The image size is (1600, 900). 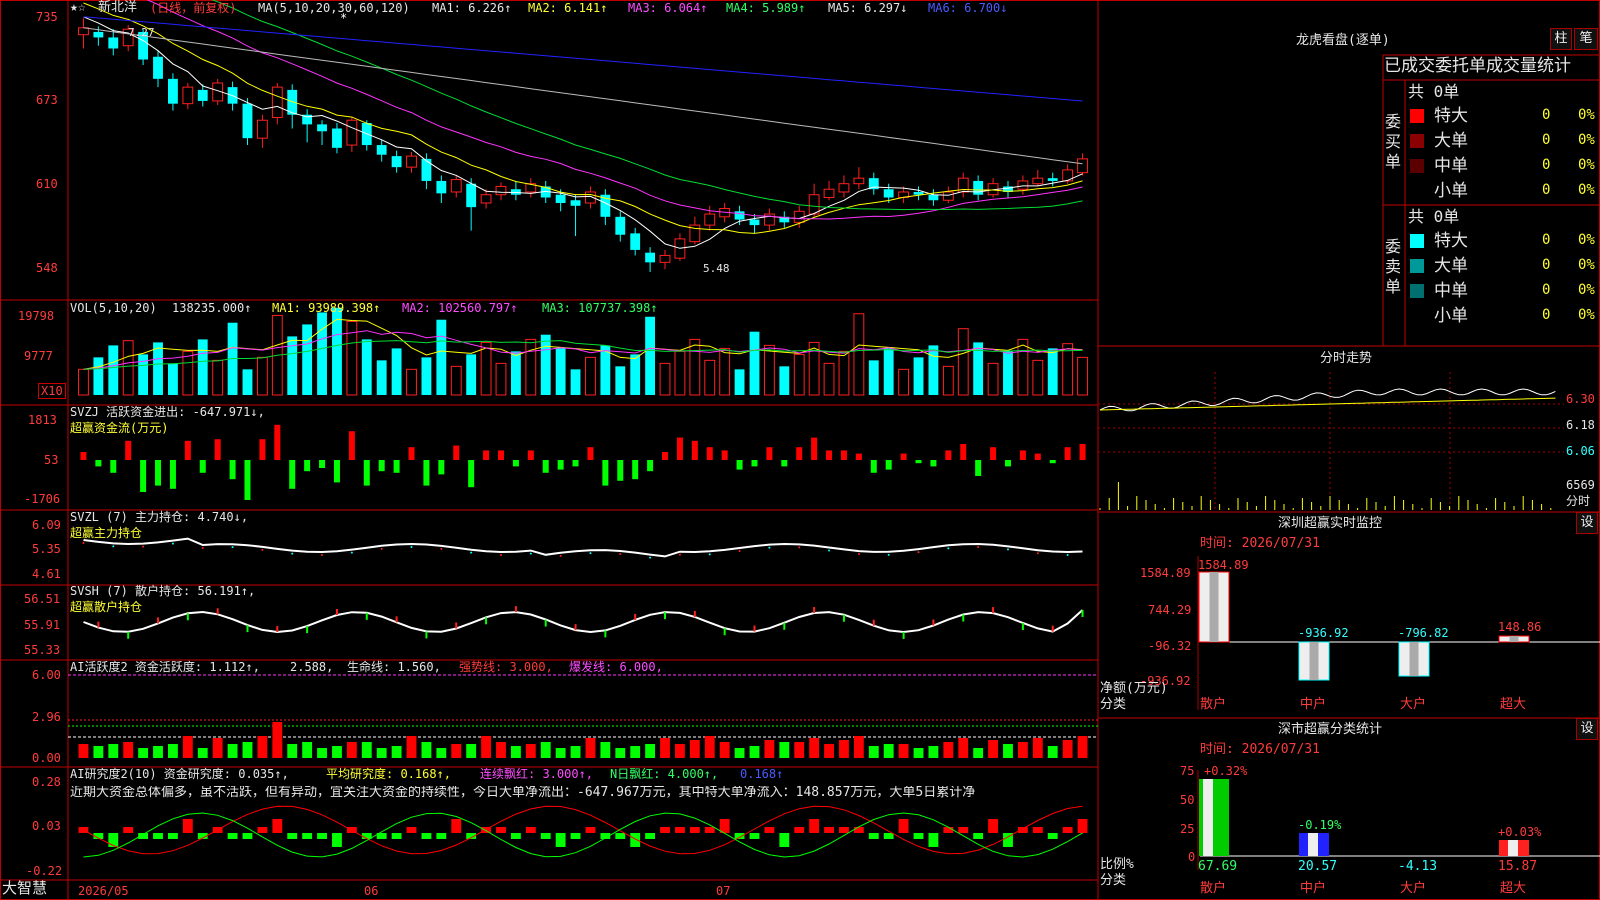 What do you see at coordinates (1546, 290) in the screenshot?
I see `order-count: 0` at bounding box center [1546, 290].